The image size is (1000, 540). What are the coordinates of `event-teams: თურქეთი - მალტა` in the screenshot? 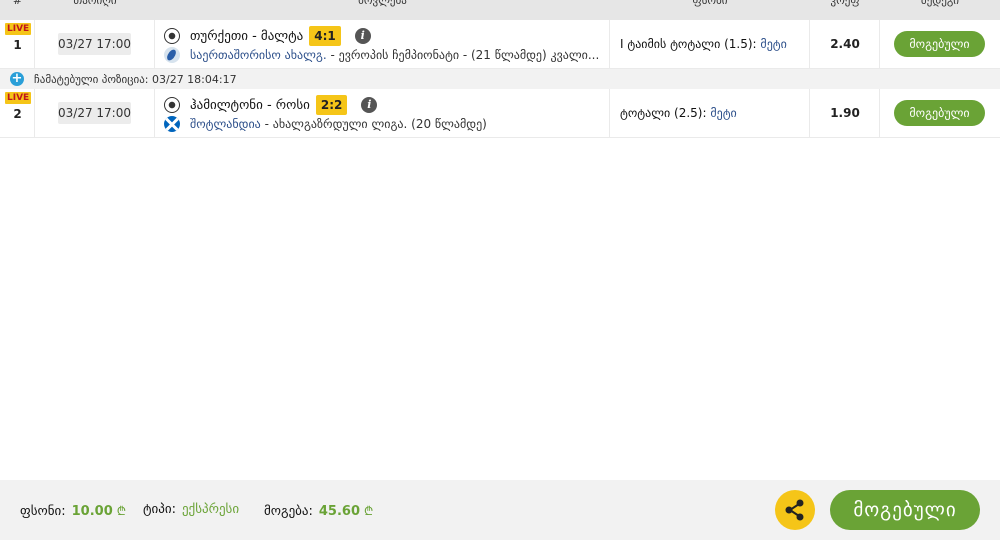 It's located at (246, 36).